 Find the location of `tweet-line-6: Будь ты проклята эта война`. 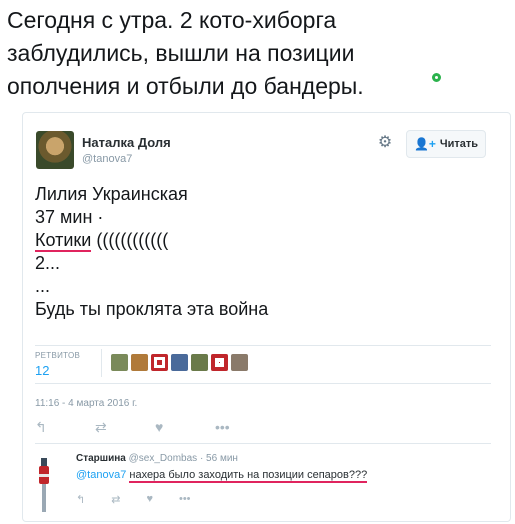

tweet-line-6: Будь ты проклята эта война is located at coordinates (152, 309).